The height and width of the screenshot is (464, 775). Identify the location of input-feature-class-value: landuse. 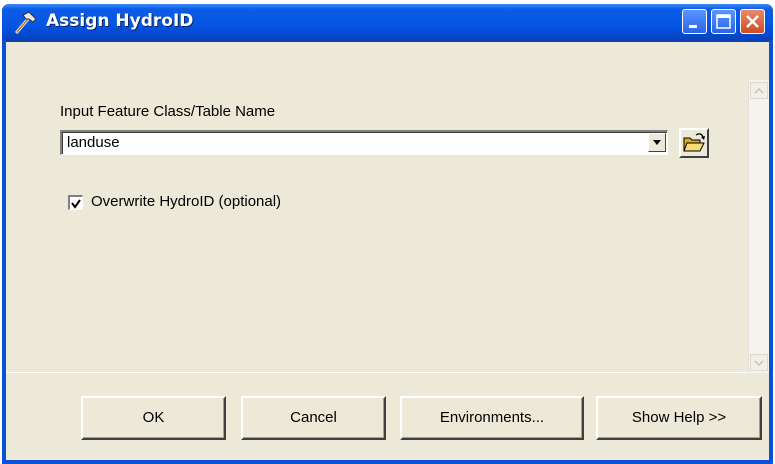
(93, 142).